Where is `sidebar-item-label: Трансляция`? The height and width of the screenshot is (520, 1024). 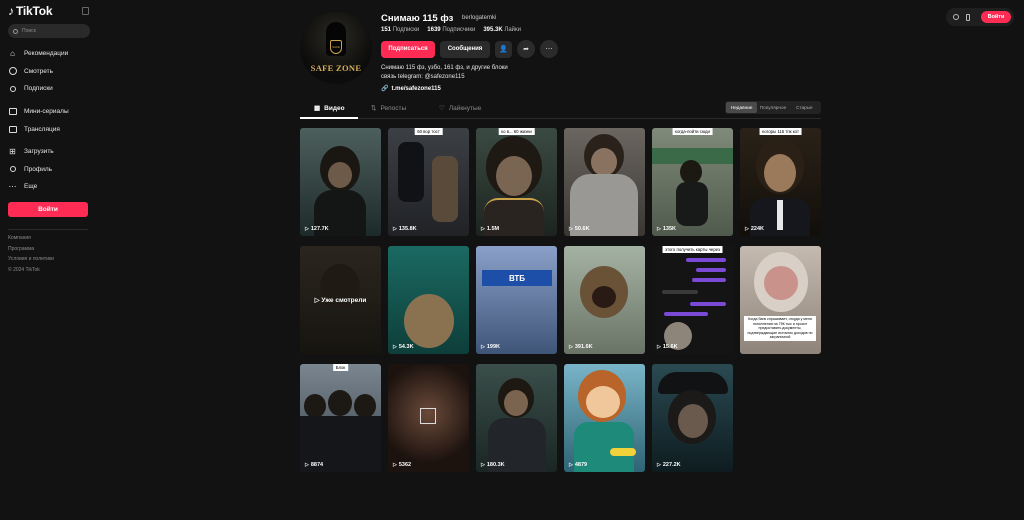
sidebar-item-label: Трансляция is located at coordinates (42, 129).